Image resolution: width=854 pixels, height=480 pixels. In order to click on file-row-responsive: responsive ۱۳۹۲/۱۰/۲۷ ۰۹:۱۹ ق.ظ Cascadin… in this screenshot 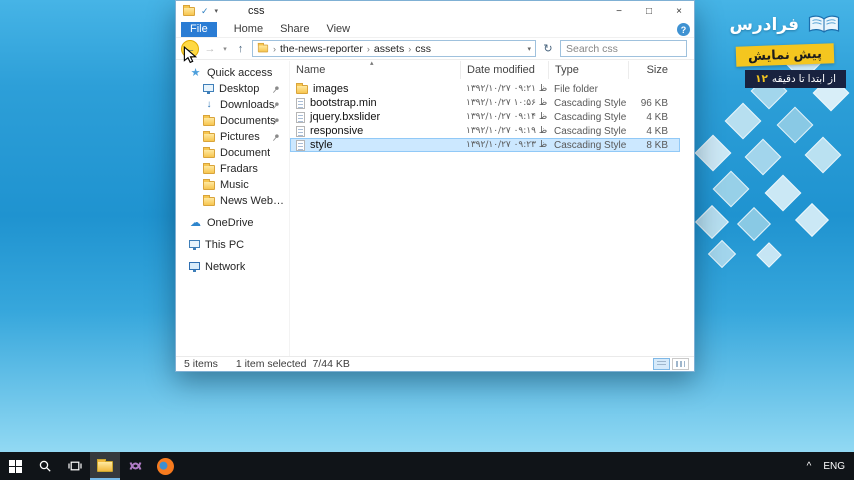, I will do `click(485, 131)`.